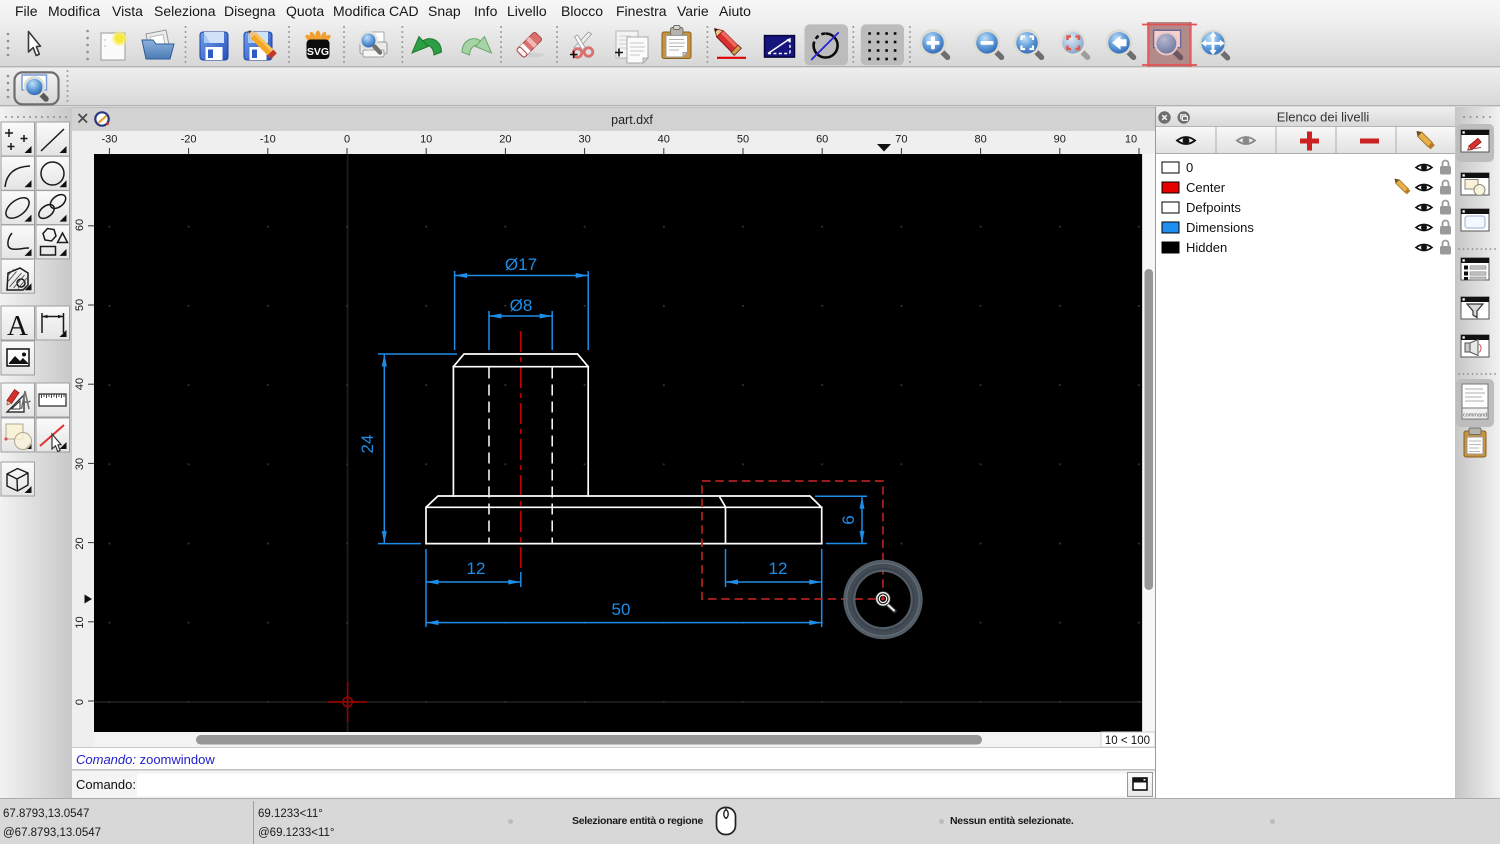 Image resolution: width=1500 pixels, height=844 pixels. What do you see at coordinates (1060, 140) in the screenshot?
I see `svg-text: 90` at bounding box center [1060, 140].